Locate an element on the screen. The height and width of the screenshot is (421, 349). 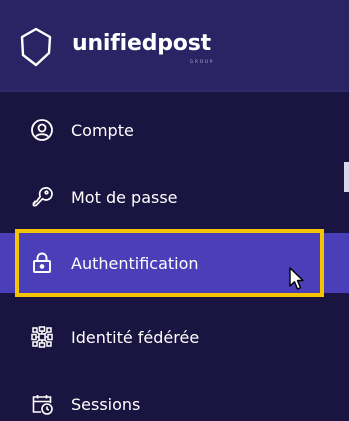
sidebar-item-identite-federee: Identité fédérée is located at coordinates (174, 337).